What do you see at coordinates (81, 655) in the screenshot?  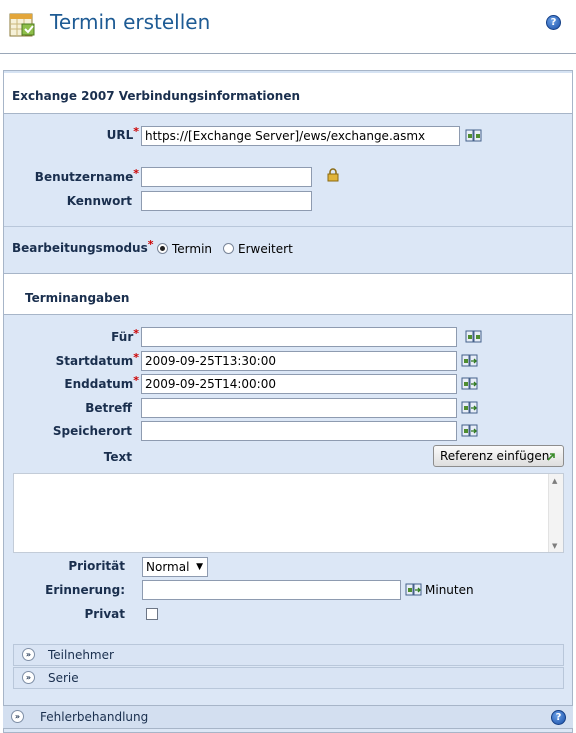 I see `participants-label: Teilnehmer` at bounding box center [81, 655].